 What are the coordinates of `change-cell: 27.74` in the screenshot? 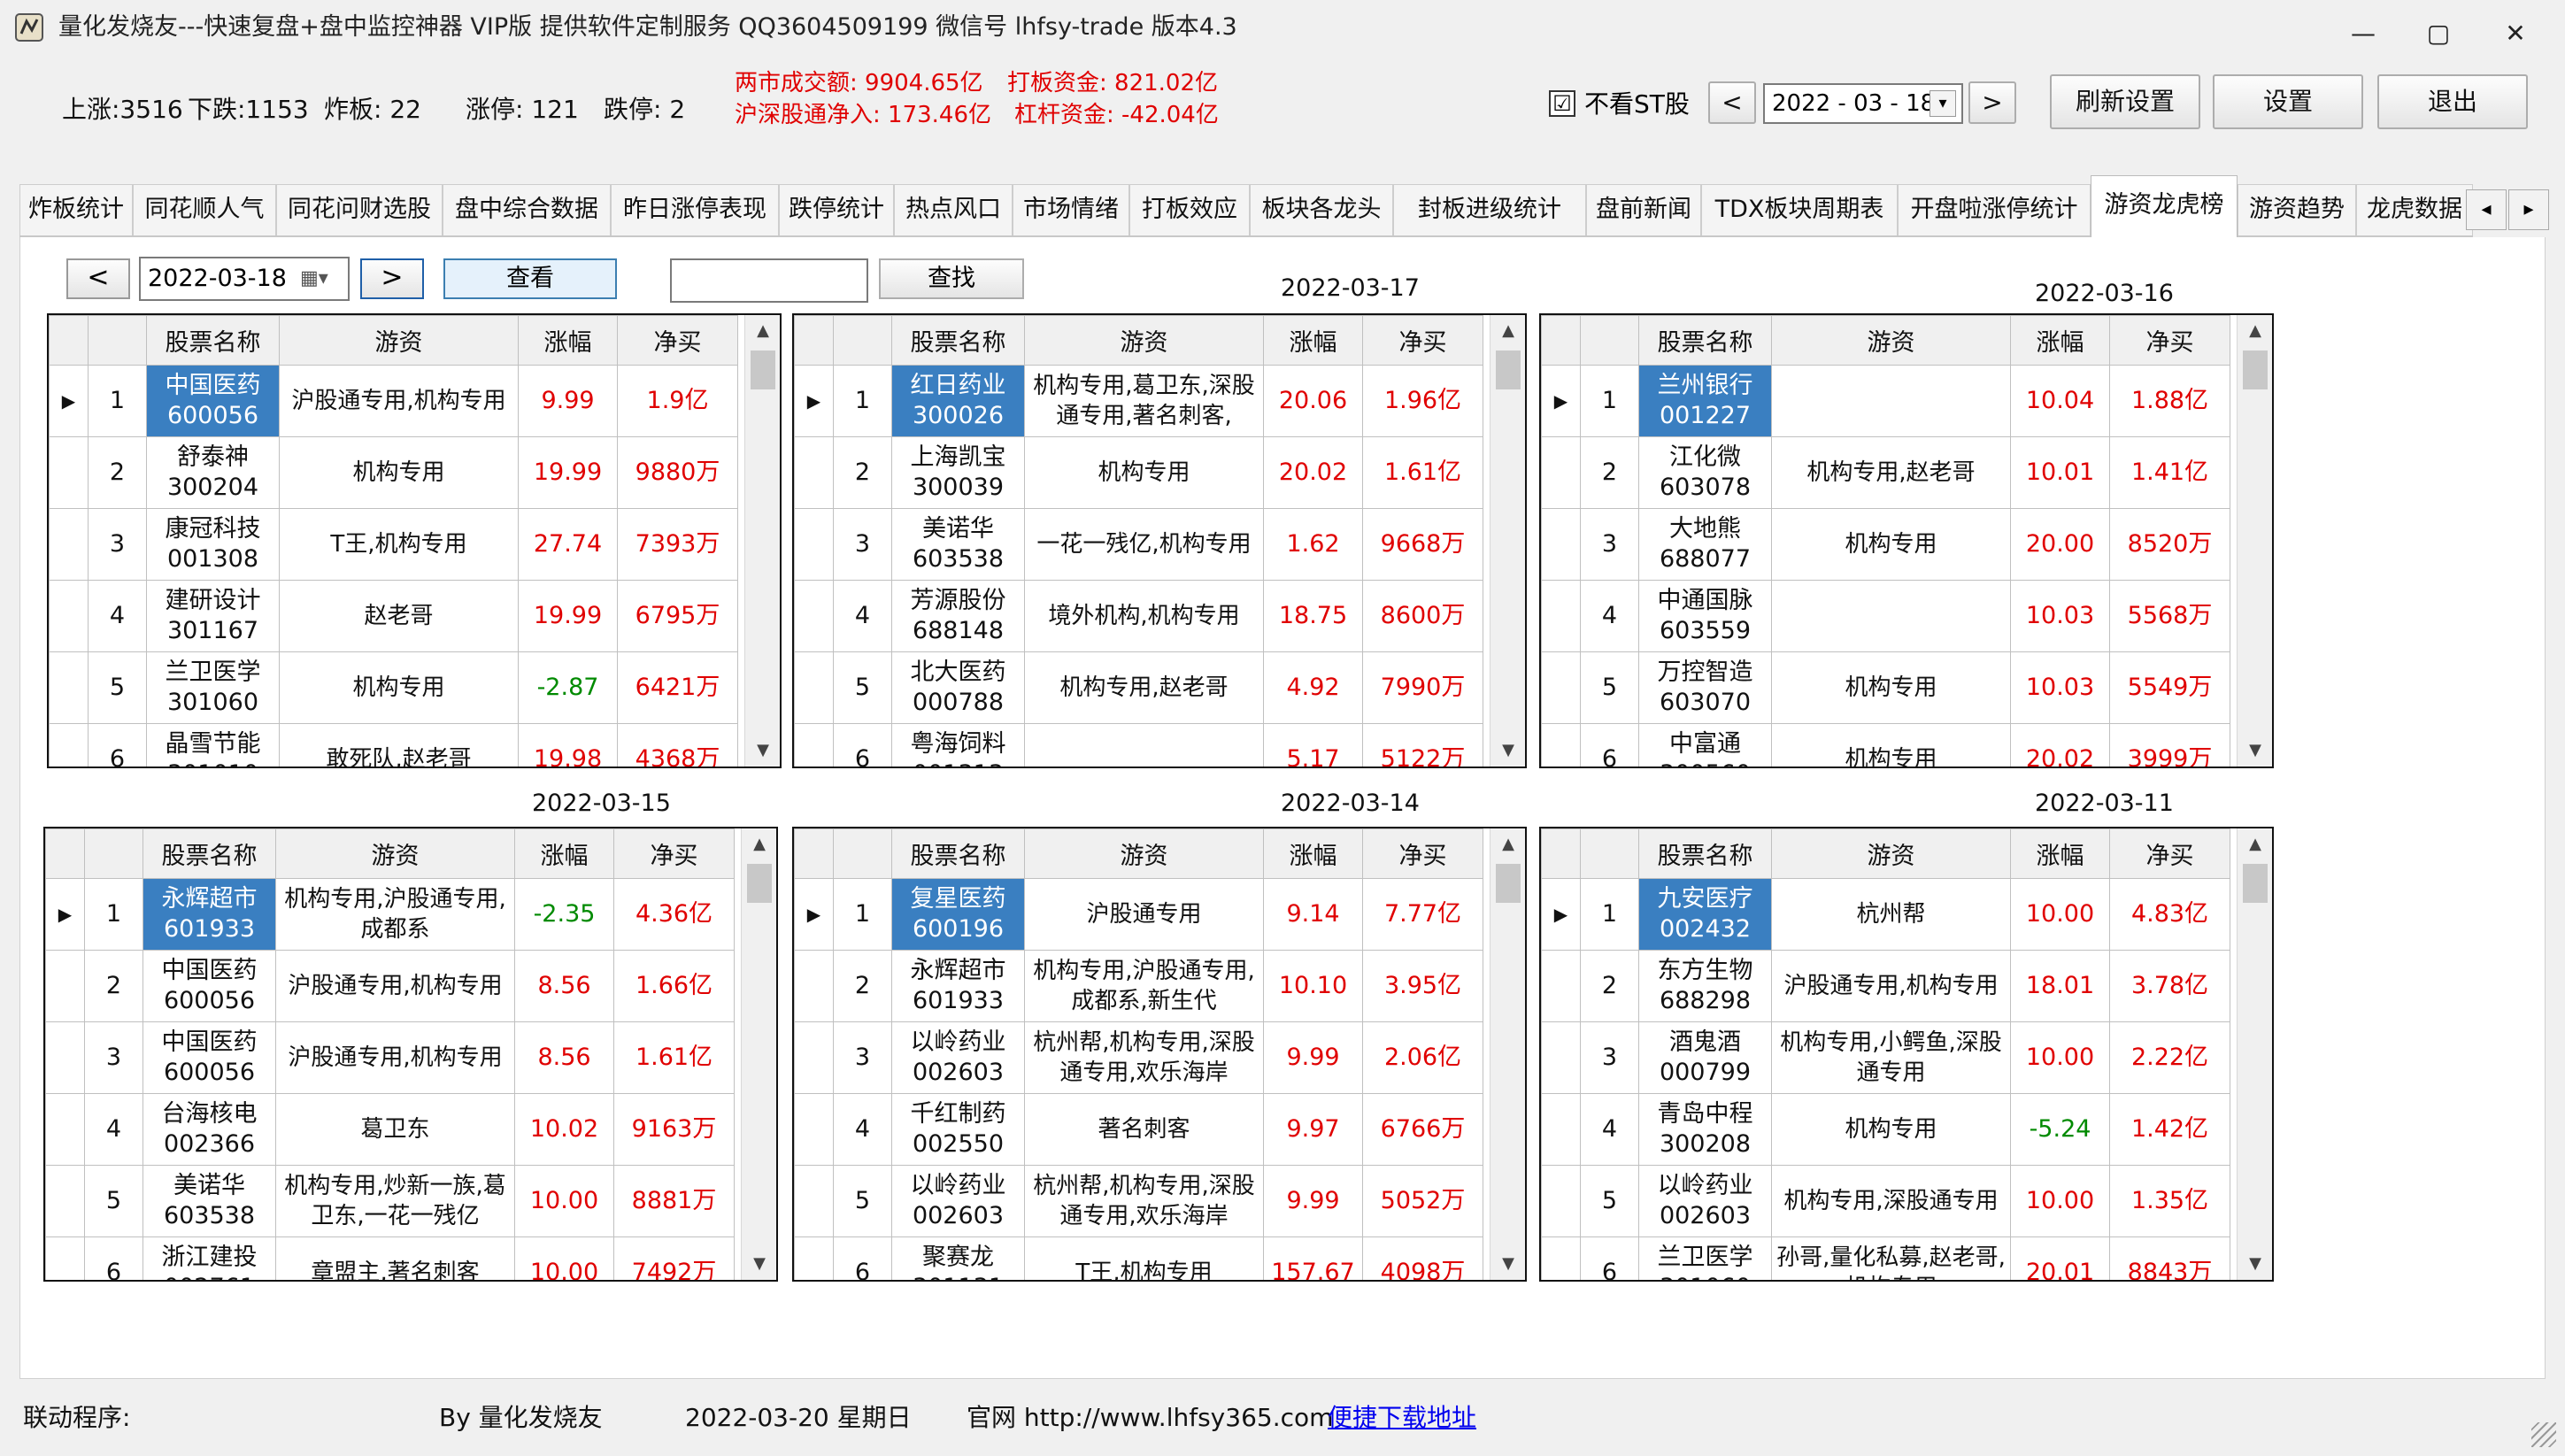 It's located at (568, 544).